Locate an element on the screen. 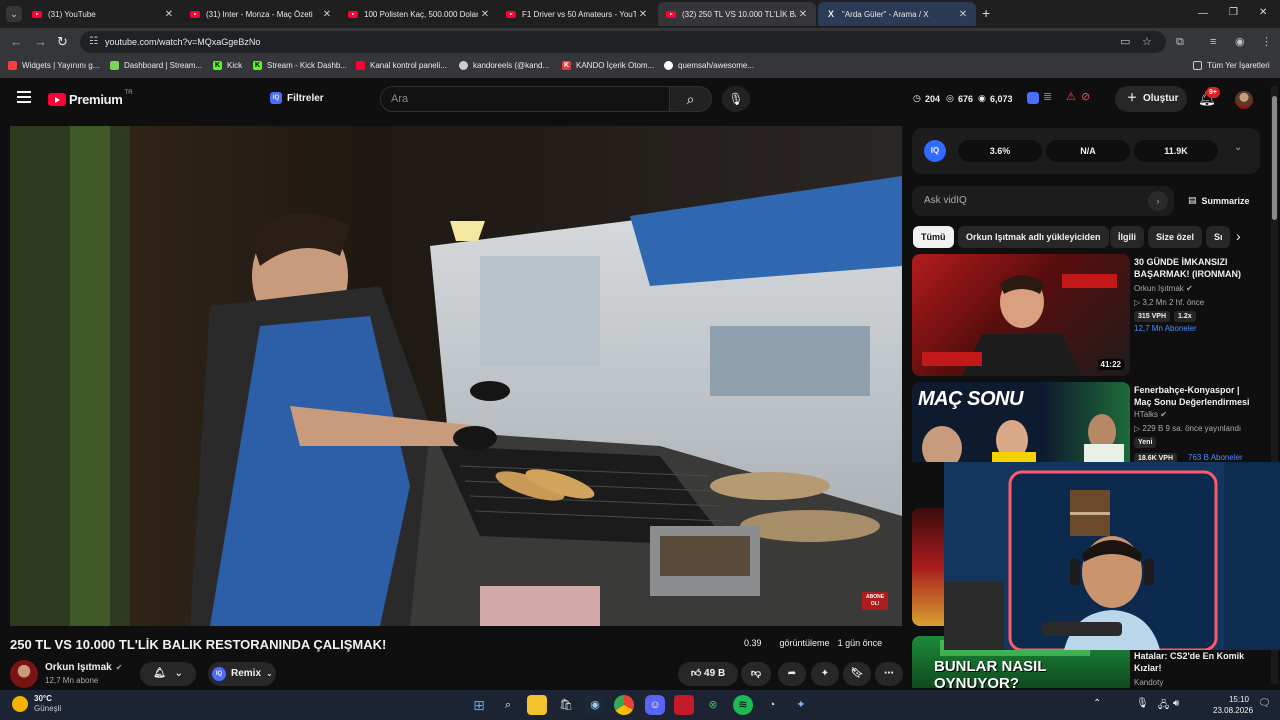 The width and height of the screenshot is (1280, 720). steam-icon: ◉ is located at coordinates (595, 705).